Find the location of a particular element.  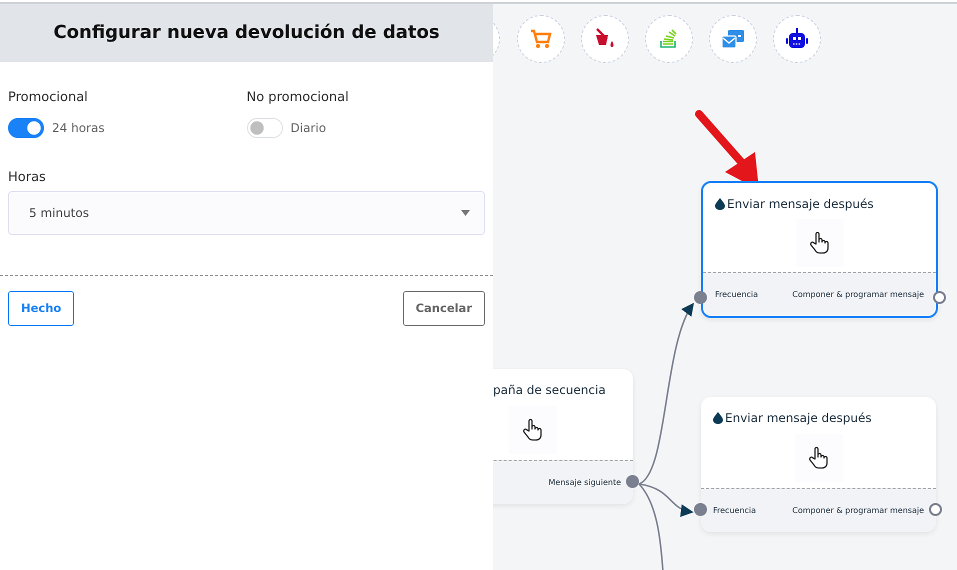

done-button: Hecho is located at coordinates (41, 308).